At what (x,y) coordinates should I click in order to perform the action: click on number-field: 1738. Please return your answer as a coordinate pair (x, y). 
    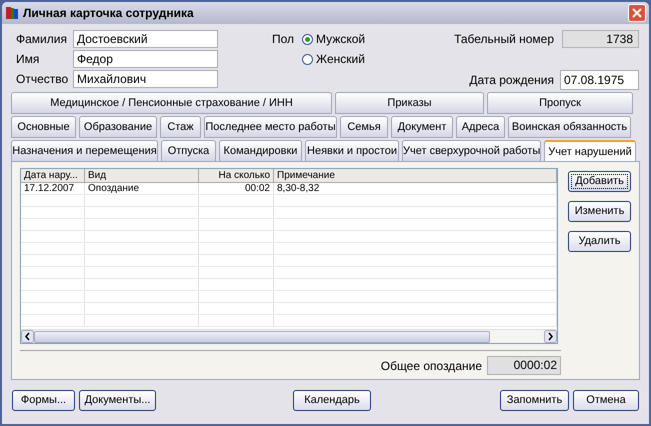
    Looking at the image, I should click on (600, 39).